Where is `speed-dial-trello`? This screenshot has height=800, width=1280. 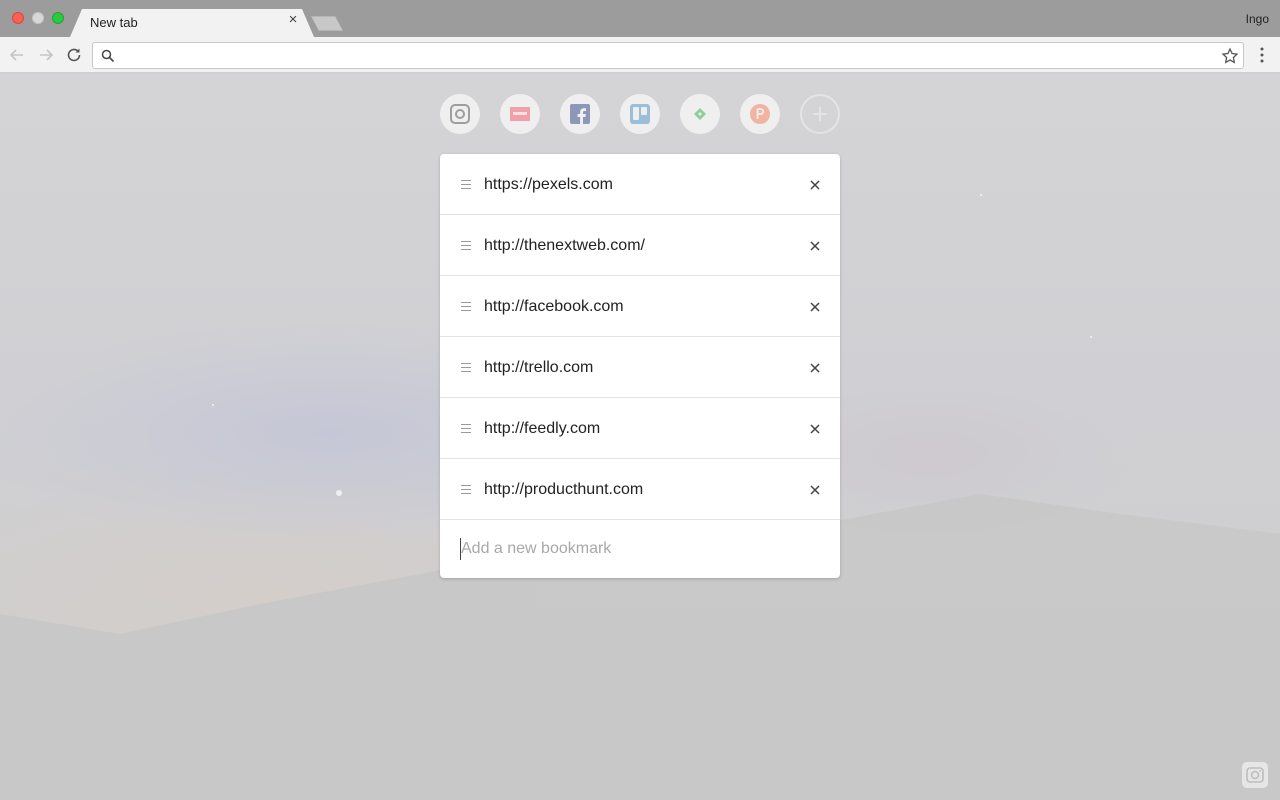
speed-dial-trello is located at coordinates (640, 114).